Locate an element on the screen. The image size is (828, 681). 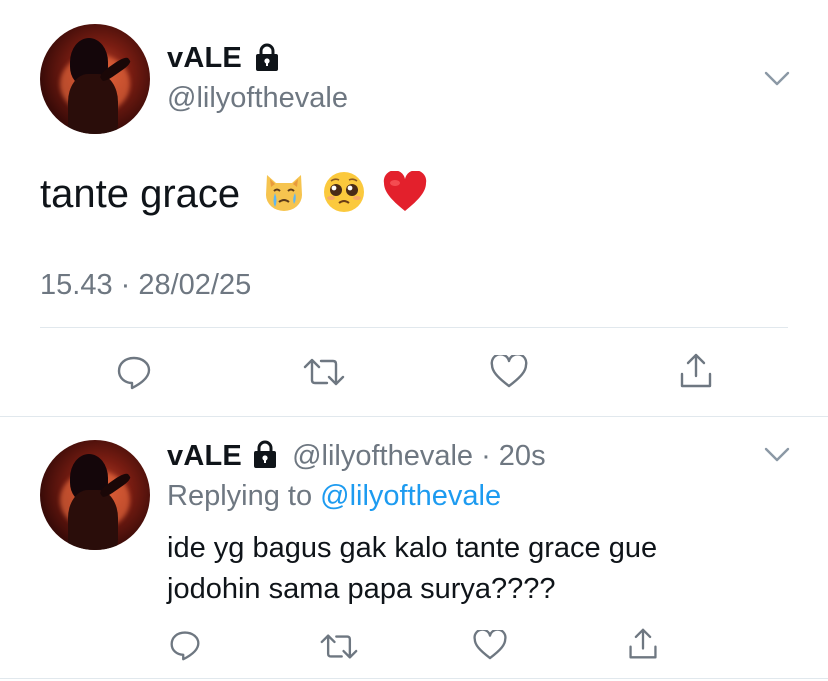
reply-avatar is located at coordinates (95, 495).